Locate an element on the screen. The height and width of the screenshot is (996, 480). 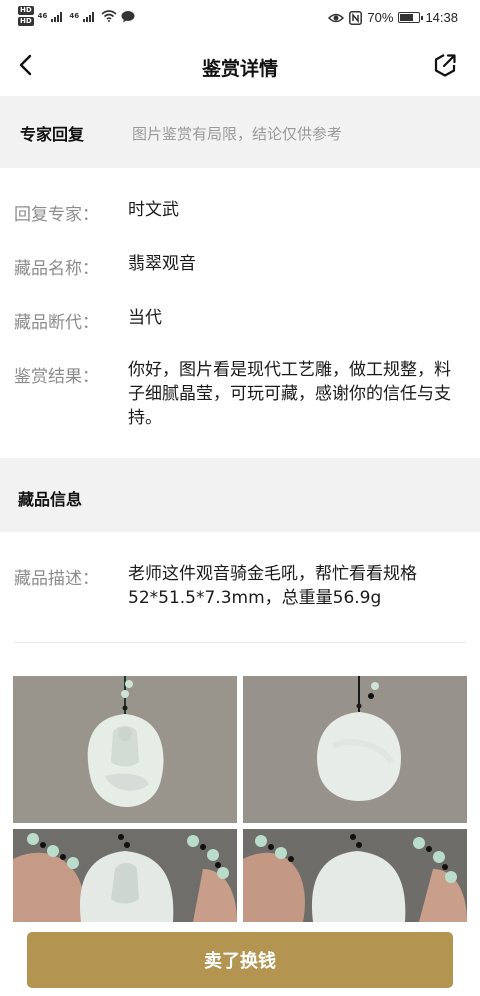
wifi-icon is located at coordinates (109, 16).